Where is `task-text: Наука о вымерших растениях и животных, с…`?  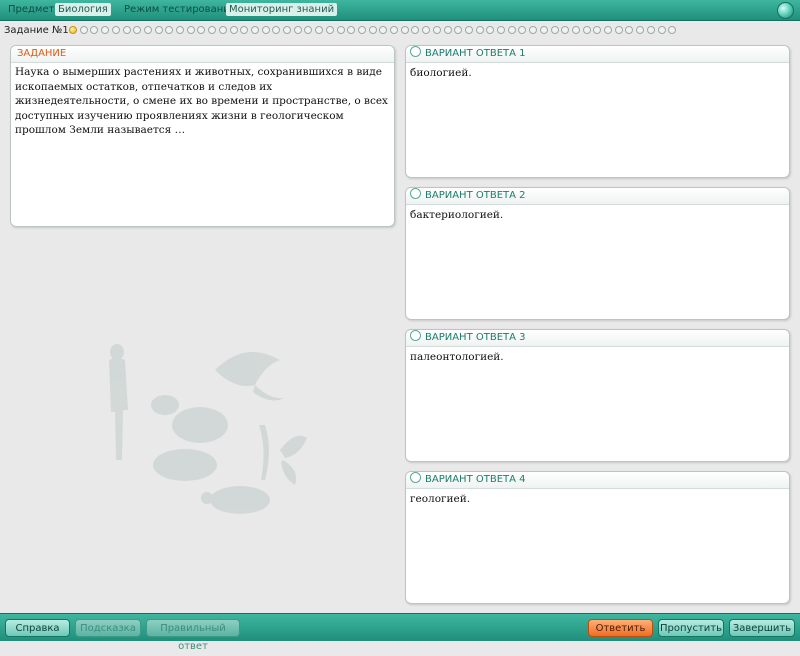
task-text: Наука о вымерших растениях и животных, с… is located at coordinates (201, 101).